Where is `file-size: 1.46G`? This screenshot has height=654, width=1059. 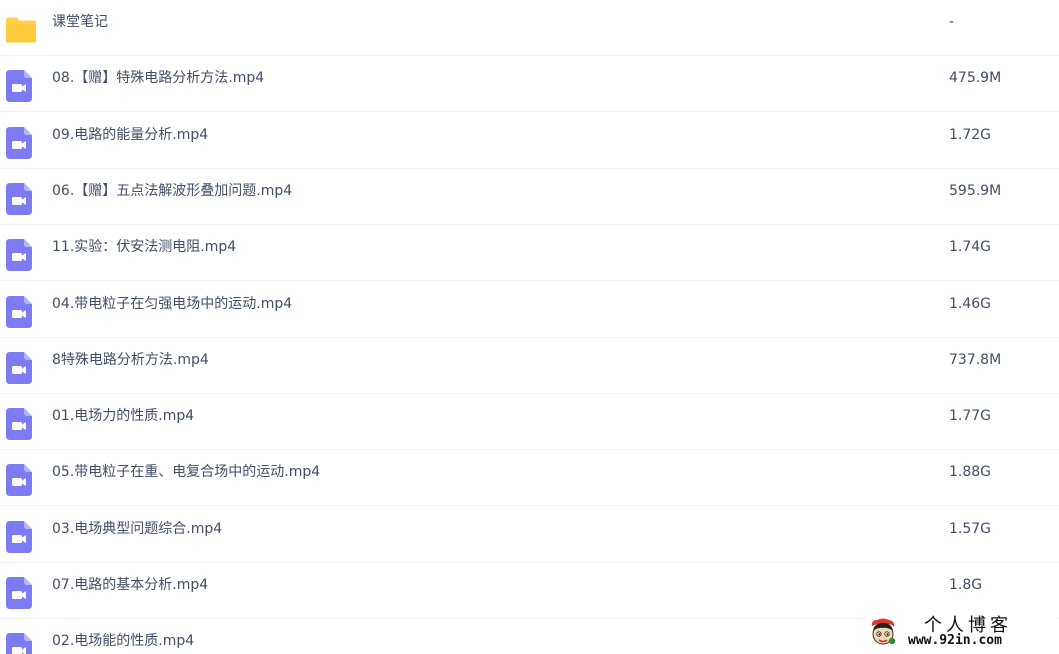 file-size: 1.46G is located at coordinates (970, 303).